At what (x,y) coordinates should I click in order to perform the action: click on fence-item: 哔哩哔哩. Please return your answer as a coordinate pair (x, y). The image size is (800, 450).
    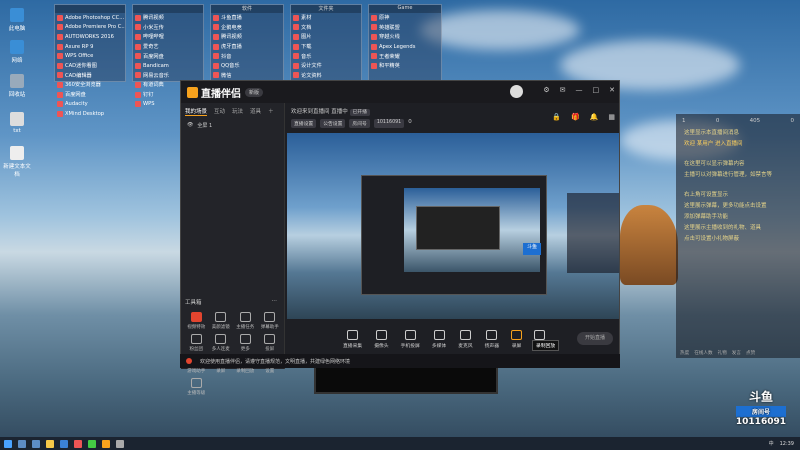
    Looking at the image, I should click on (168, 37).